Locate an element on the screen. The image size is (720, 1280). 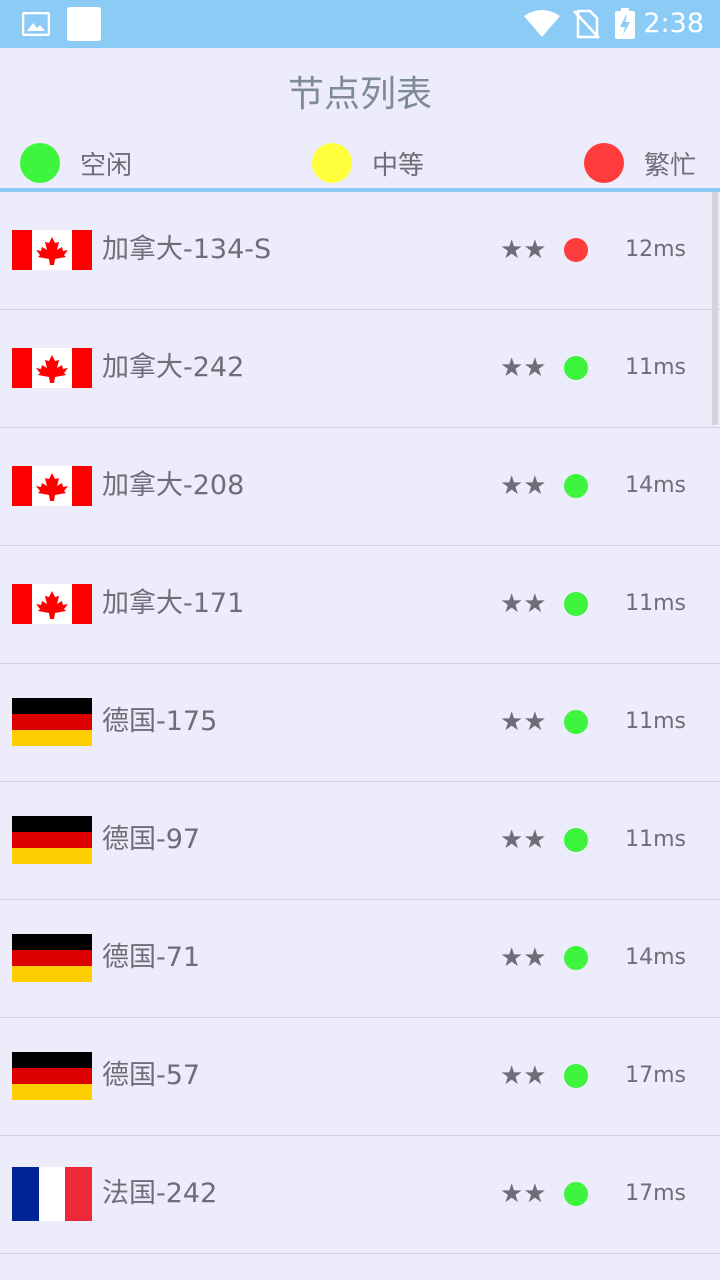
node-row: 德国-175 ★★ 11ms is located at coordinates (360, 723).